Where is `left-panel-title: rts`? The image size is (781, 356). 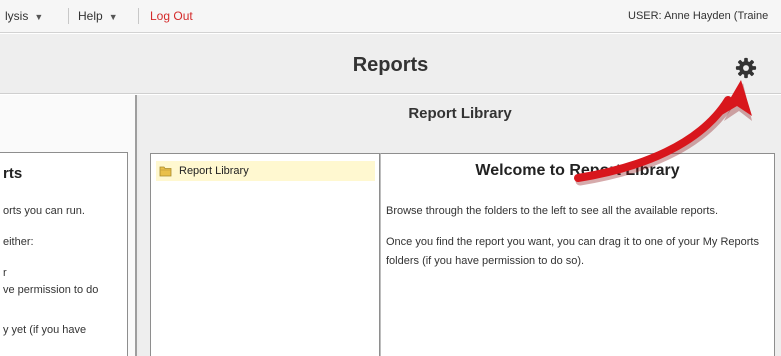 left-panel-title: rts is located at coordinates (13, 173).